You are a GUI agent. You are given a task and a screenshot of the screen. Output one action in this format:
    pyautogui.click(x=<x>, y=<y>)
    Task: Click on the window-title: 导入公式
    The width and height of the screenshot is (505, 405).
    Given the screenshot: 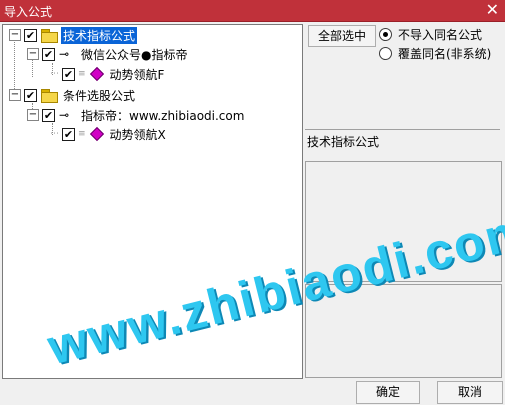 What is the action you would take?
    pyautogui.click(x=28, y=12)
    